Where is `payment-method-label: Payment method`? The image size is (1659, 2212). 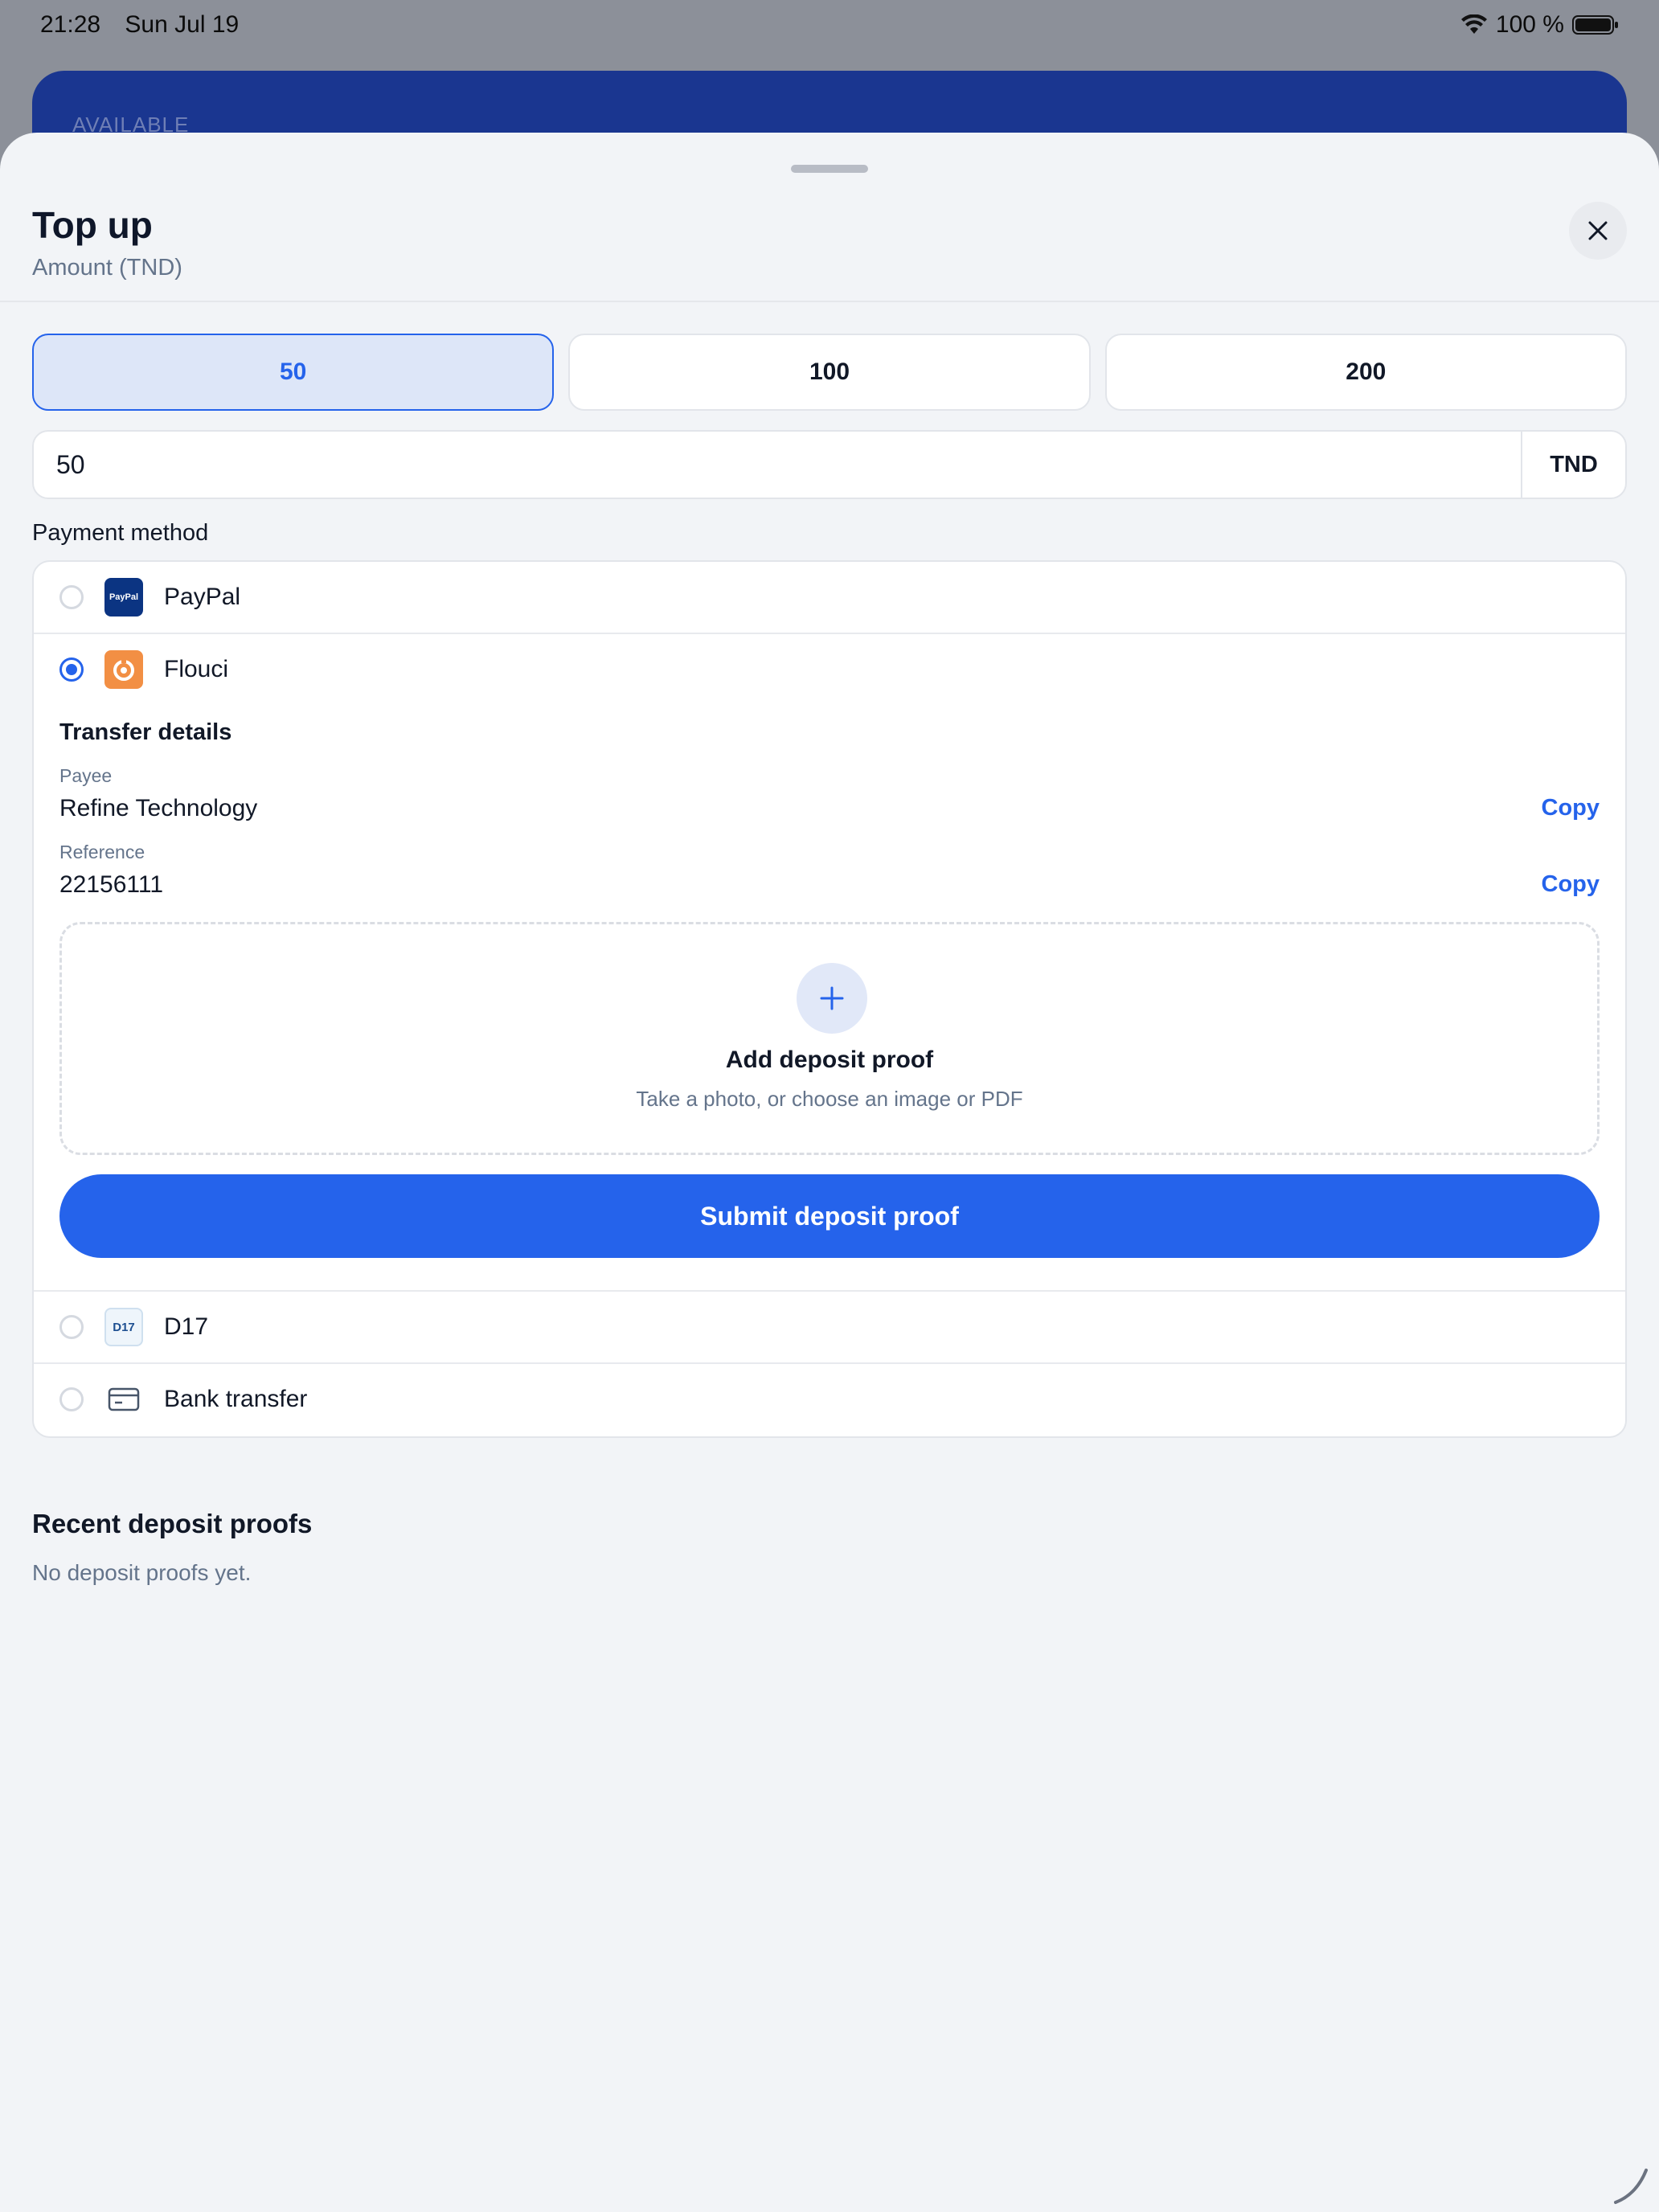 payment-method-label: Payment method is located at coordinates (120, 533).